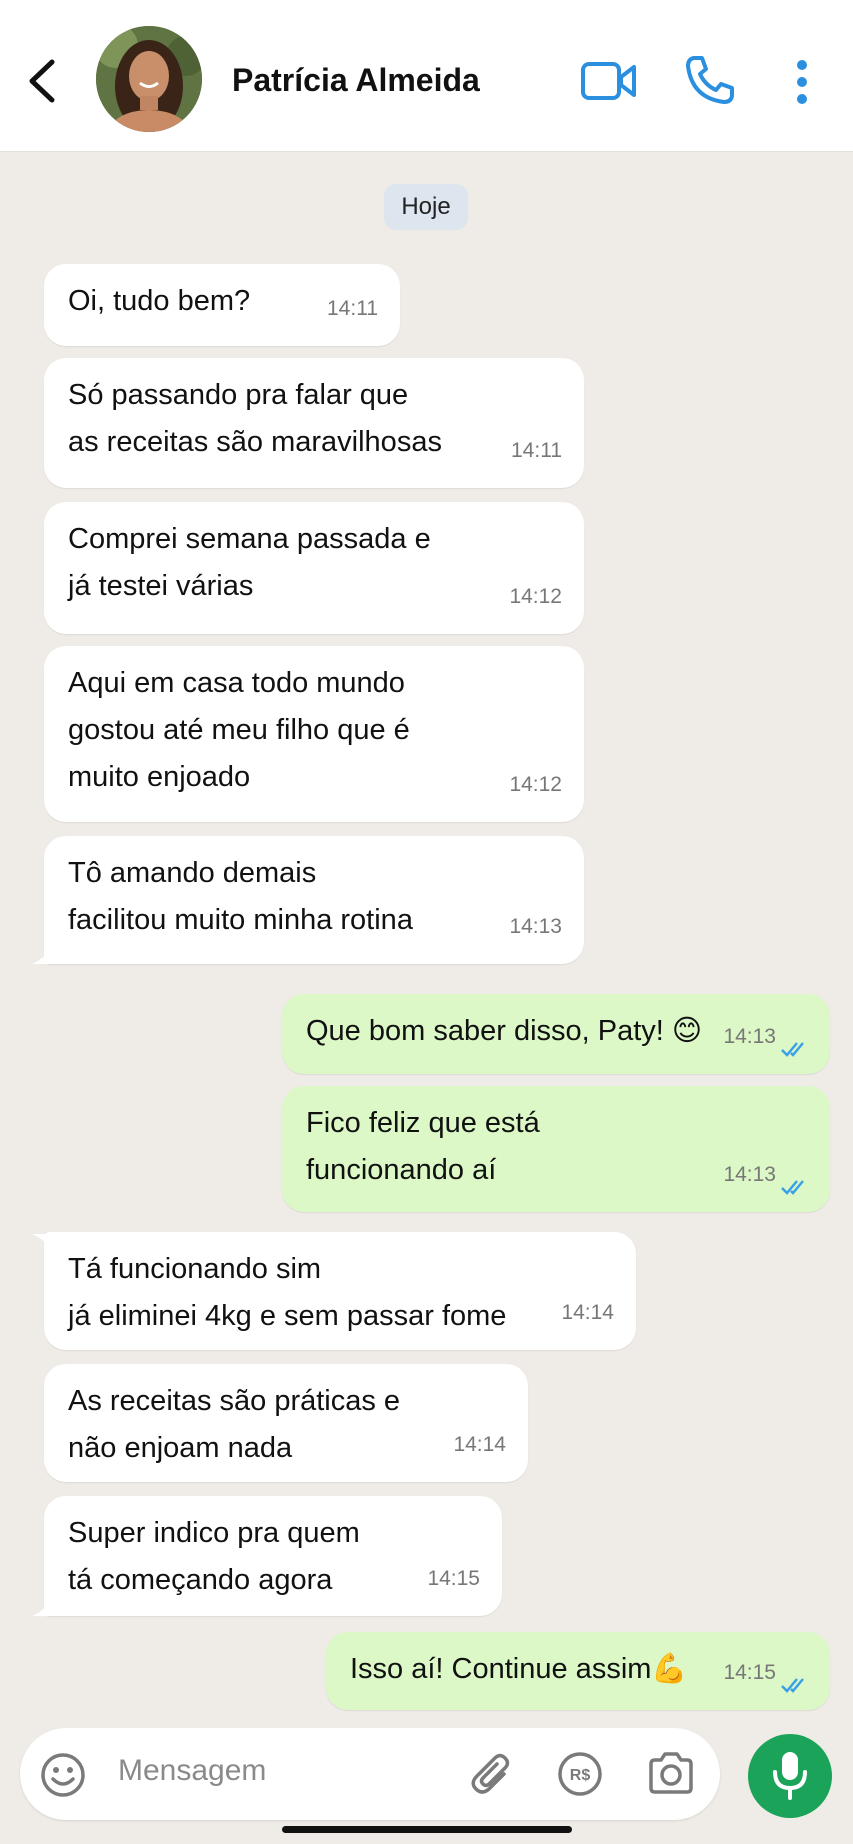 The height and width of the screenshot is (1844, 853). I want to click on phone-icon, so click(710, 80).